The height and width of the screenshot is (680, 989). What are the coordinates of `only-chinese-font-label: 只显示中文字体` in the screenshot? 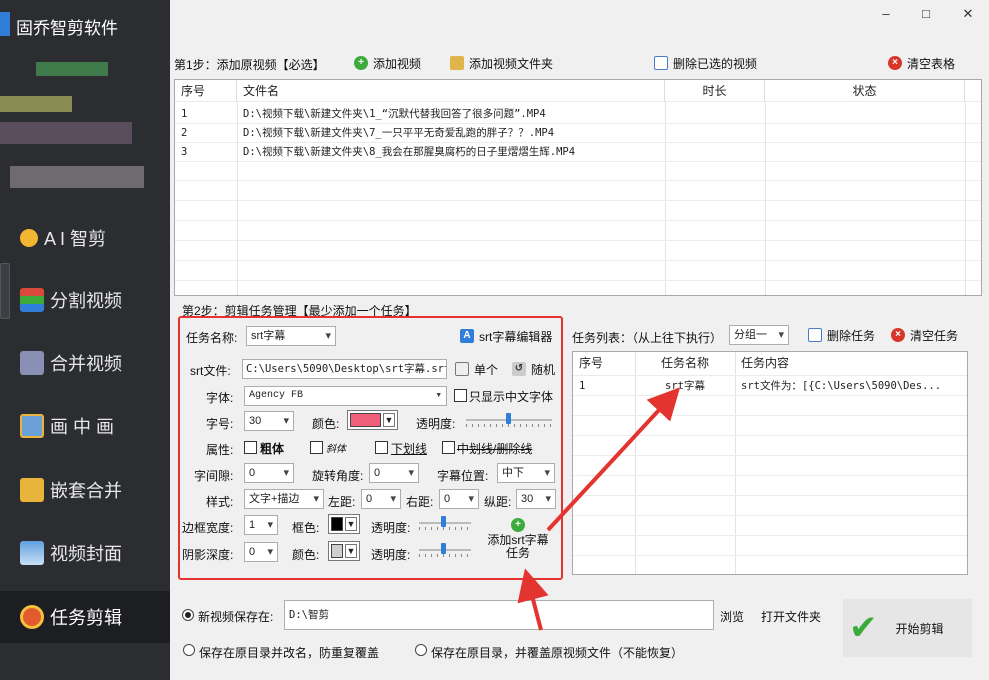 It's located at (511, 397).